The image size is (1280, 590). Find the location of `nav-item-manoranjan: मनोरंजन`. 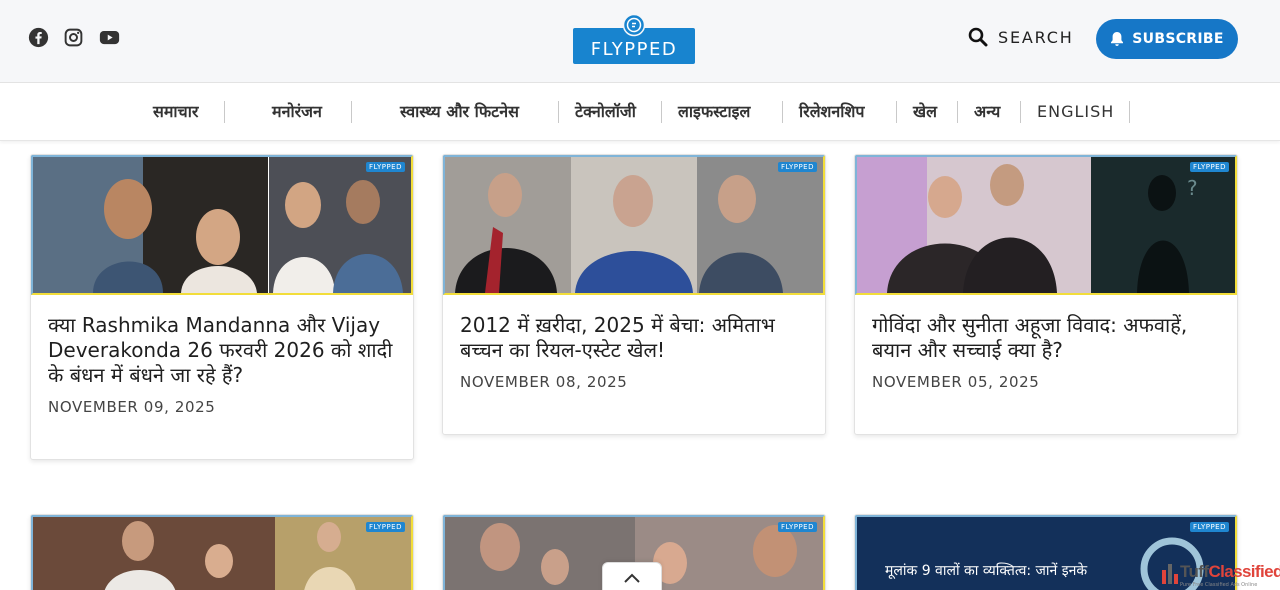

nav-item-manoranjan: मनोरंजन is located at coordinates (297, 112).